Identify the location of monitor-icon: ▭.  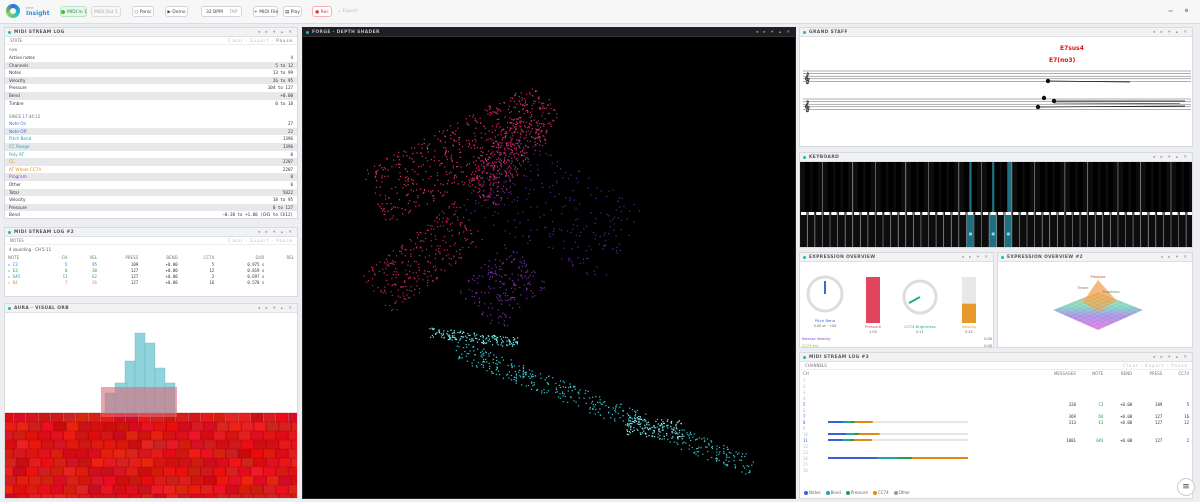
(1170, 11).